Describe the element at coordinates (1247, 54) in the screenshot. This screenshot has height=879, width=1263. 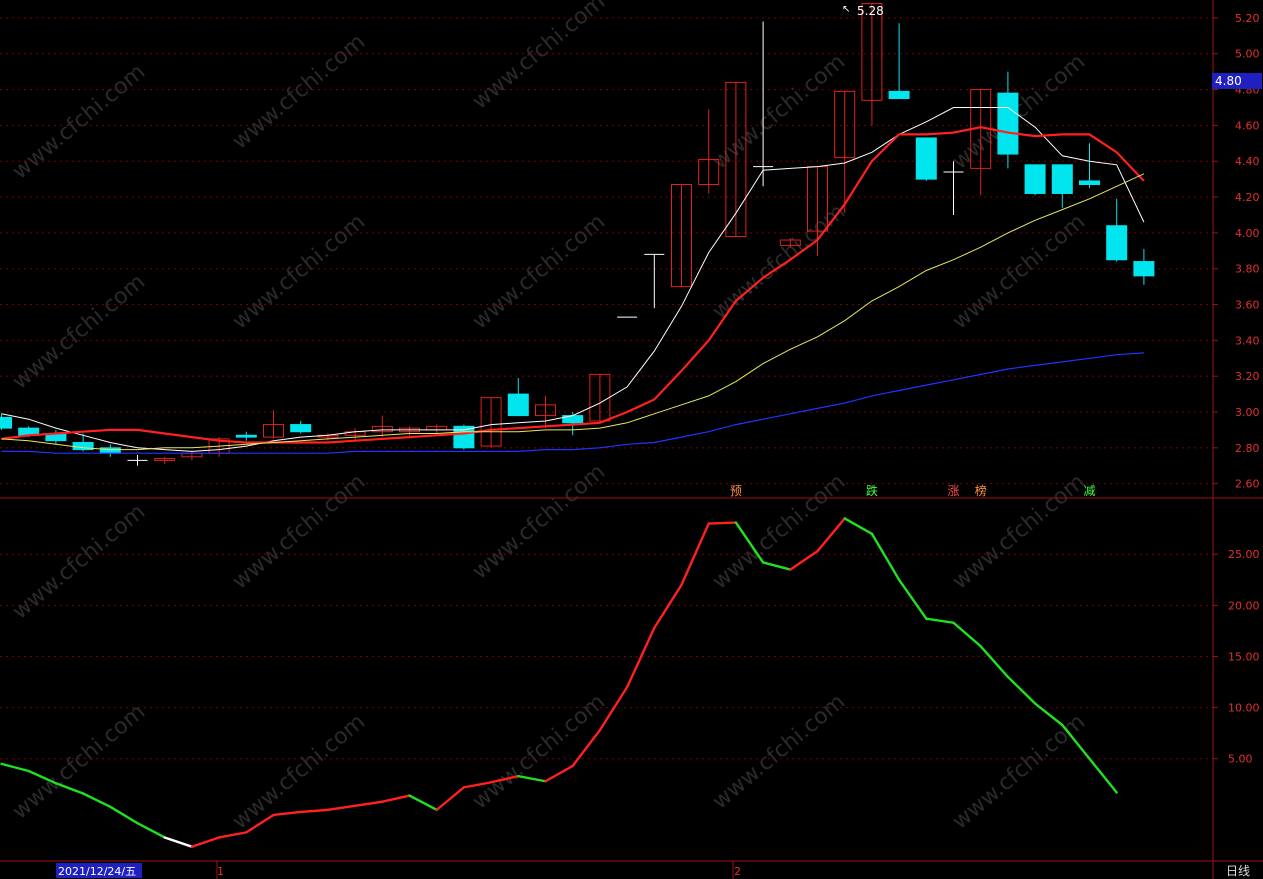
I see `price-tick-label: 5.00` at that location.